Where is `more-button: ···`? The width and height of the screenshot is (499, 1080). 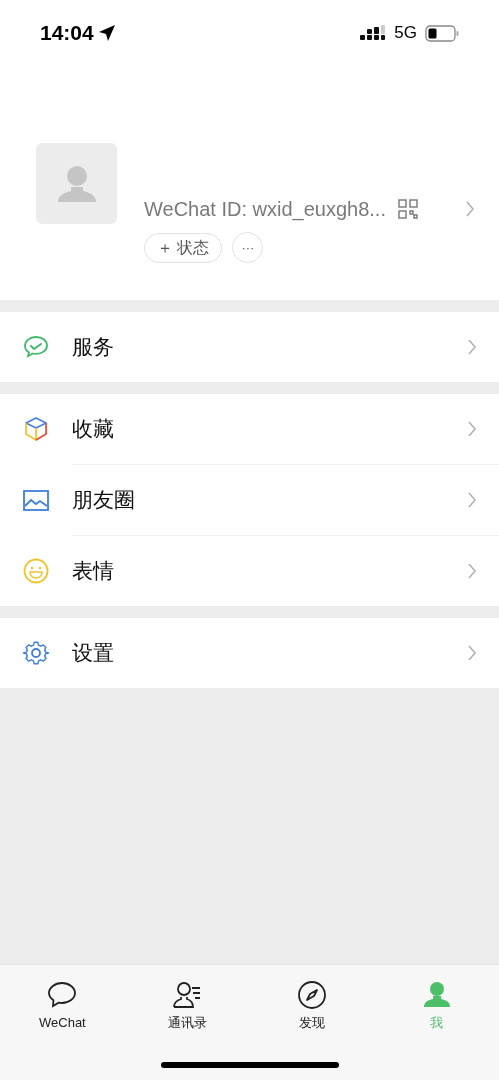 more-button: ··· is located at coordinates (248, 247).